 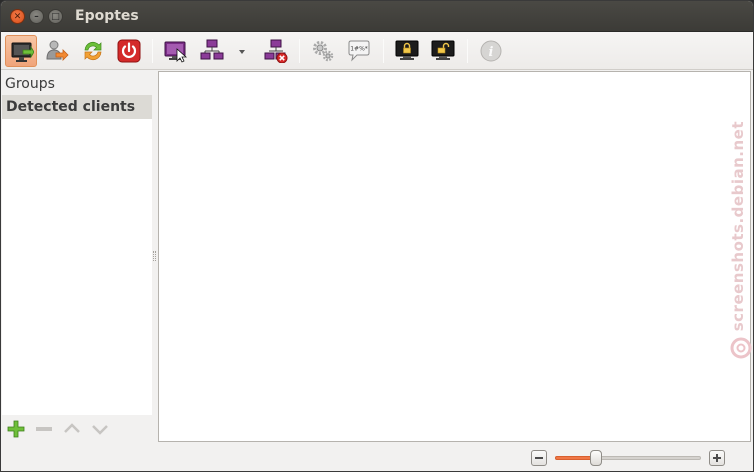 I want to click on groups-header: Groups, so click(x=77, y=83).